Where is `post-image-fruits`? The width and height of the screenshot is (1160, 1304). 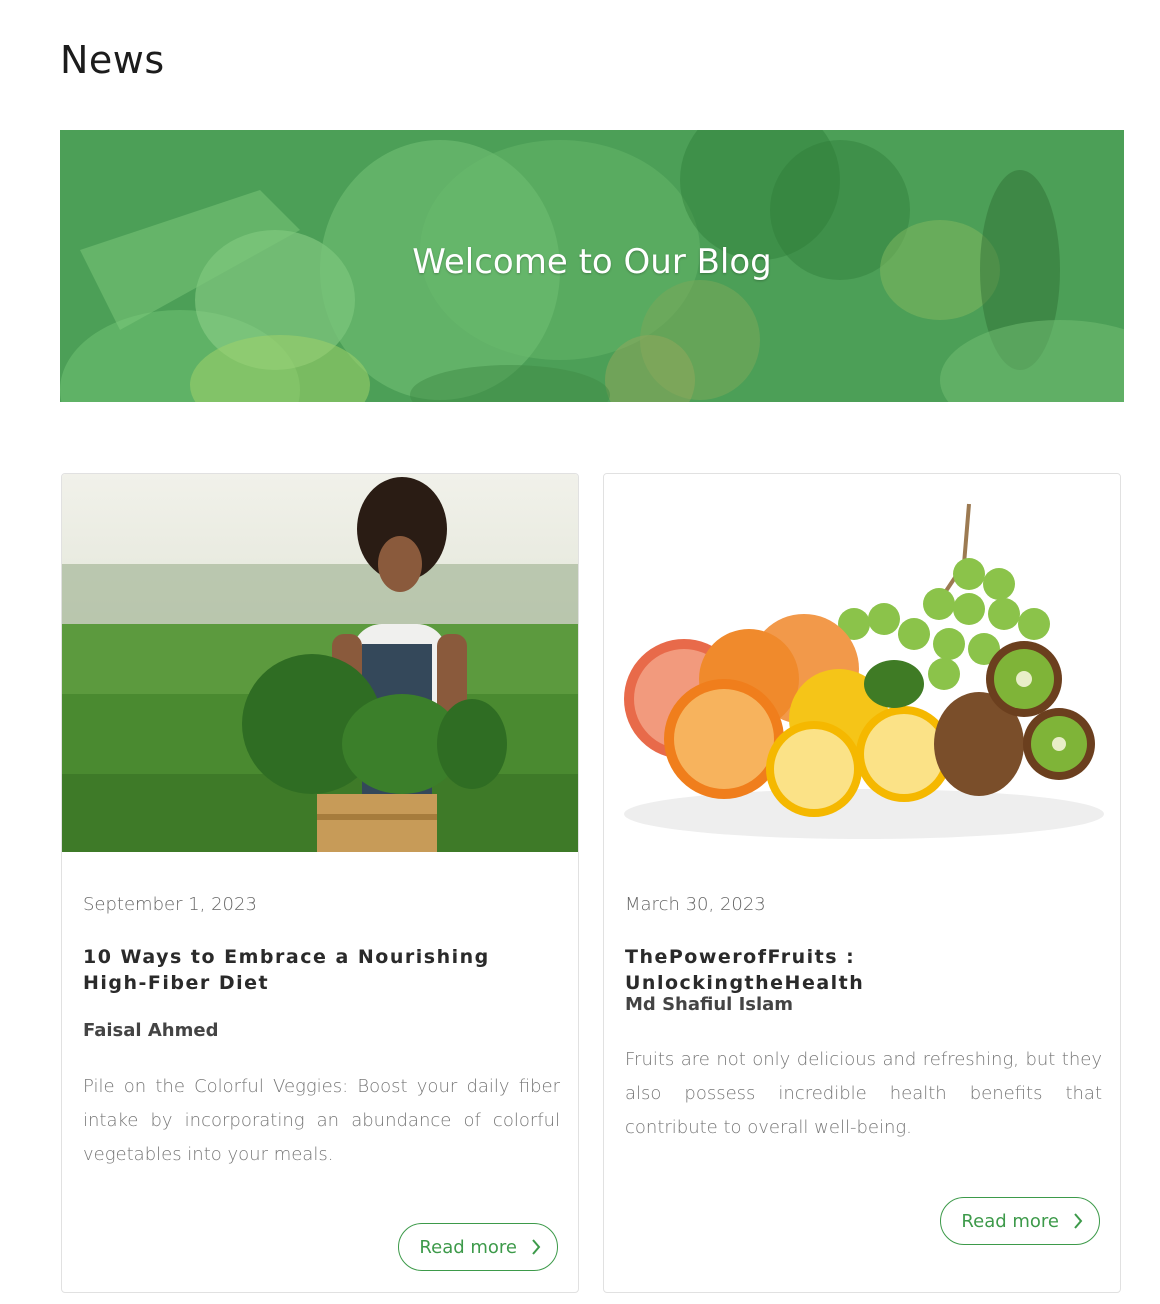
post-image-fruits is located at coordinates (862, 663).